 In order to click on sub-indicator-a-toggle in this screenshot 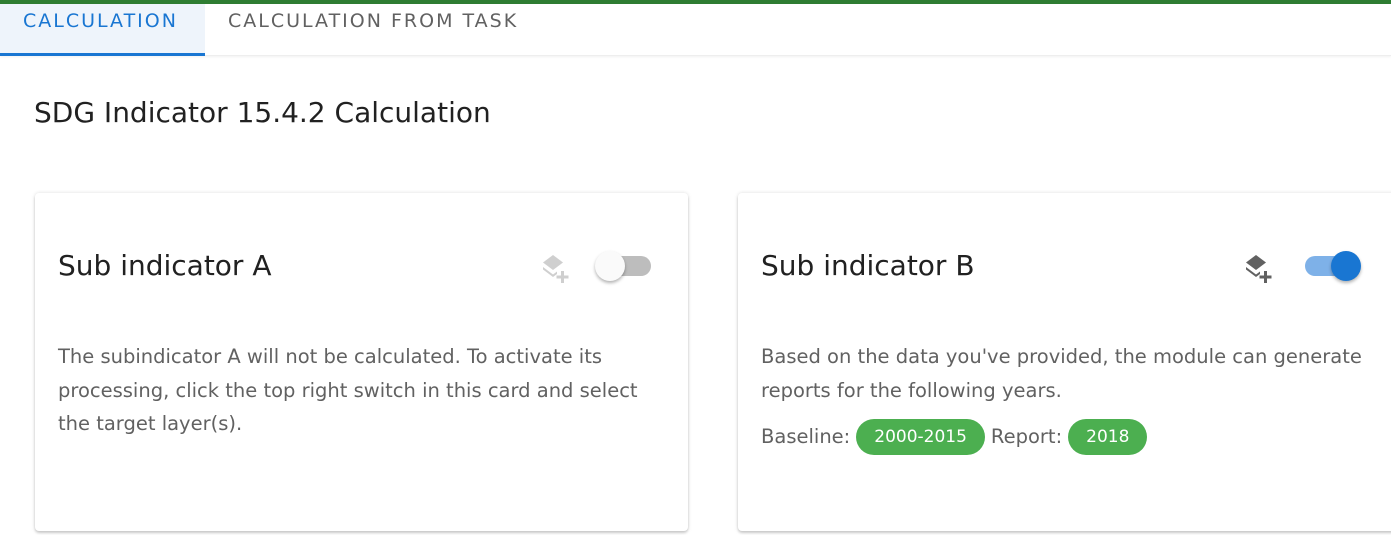, I will do `click(625, 266)`.